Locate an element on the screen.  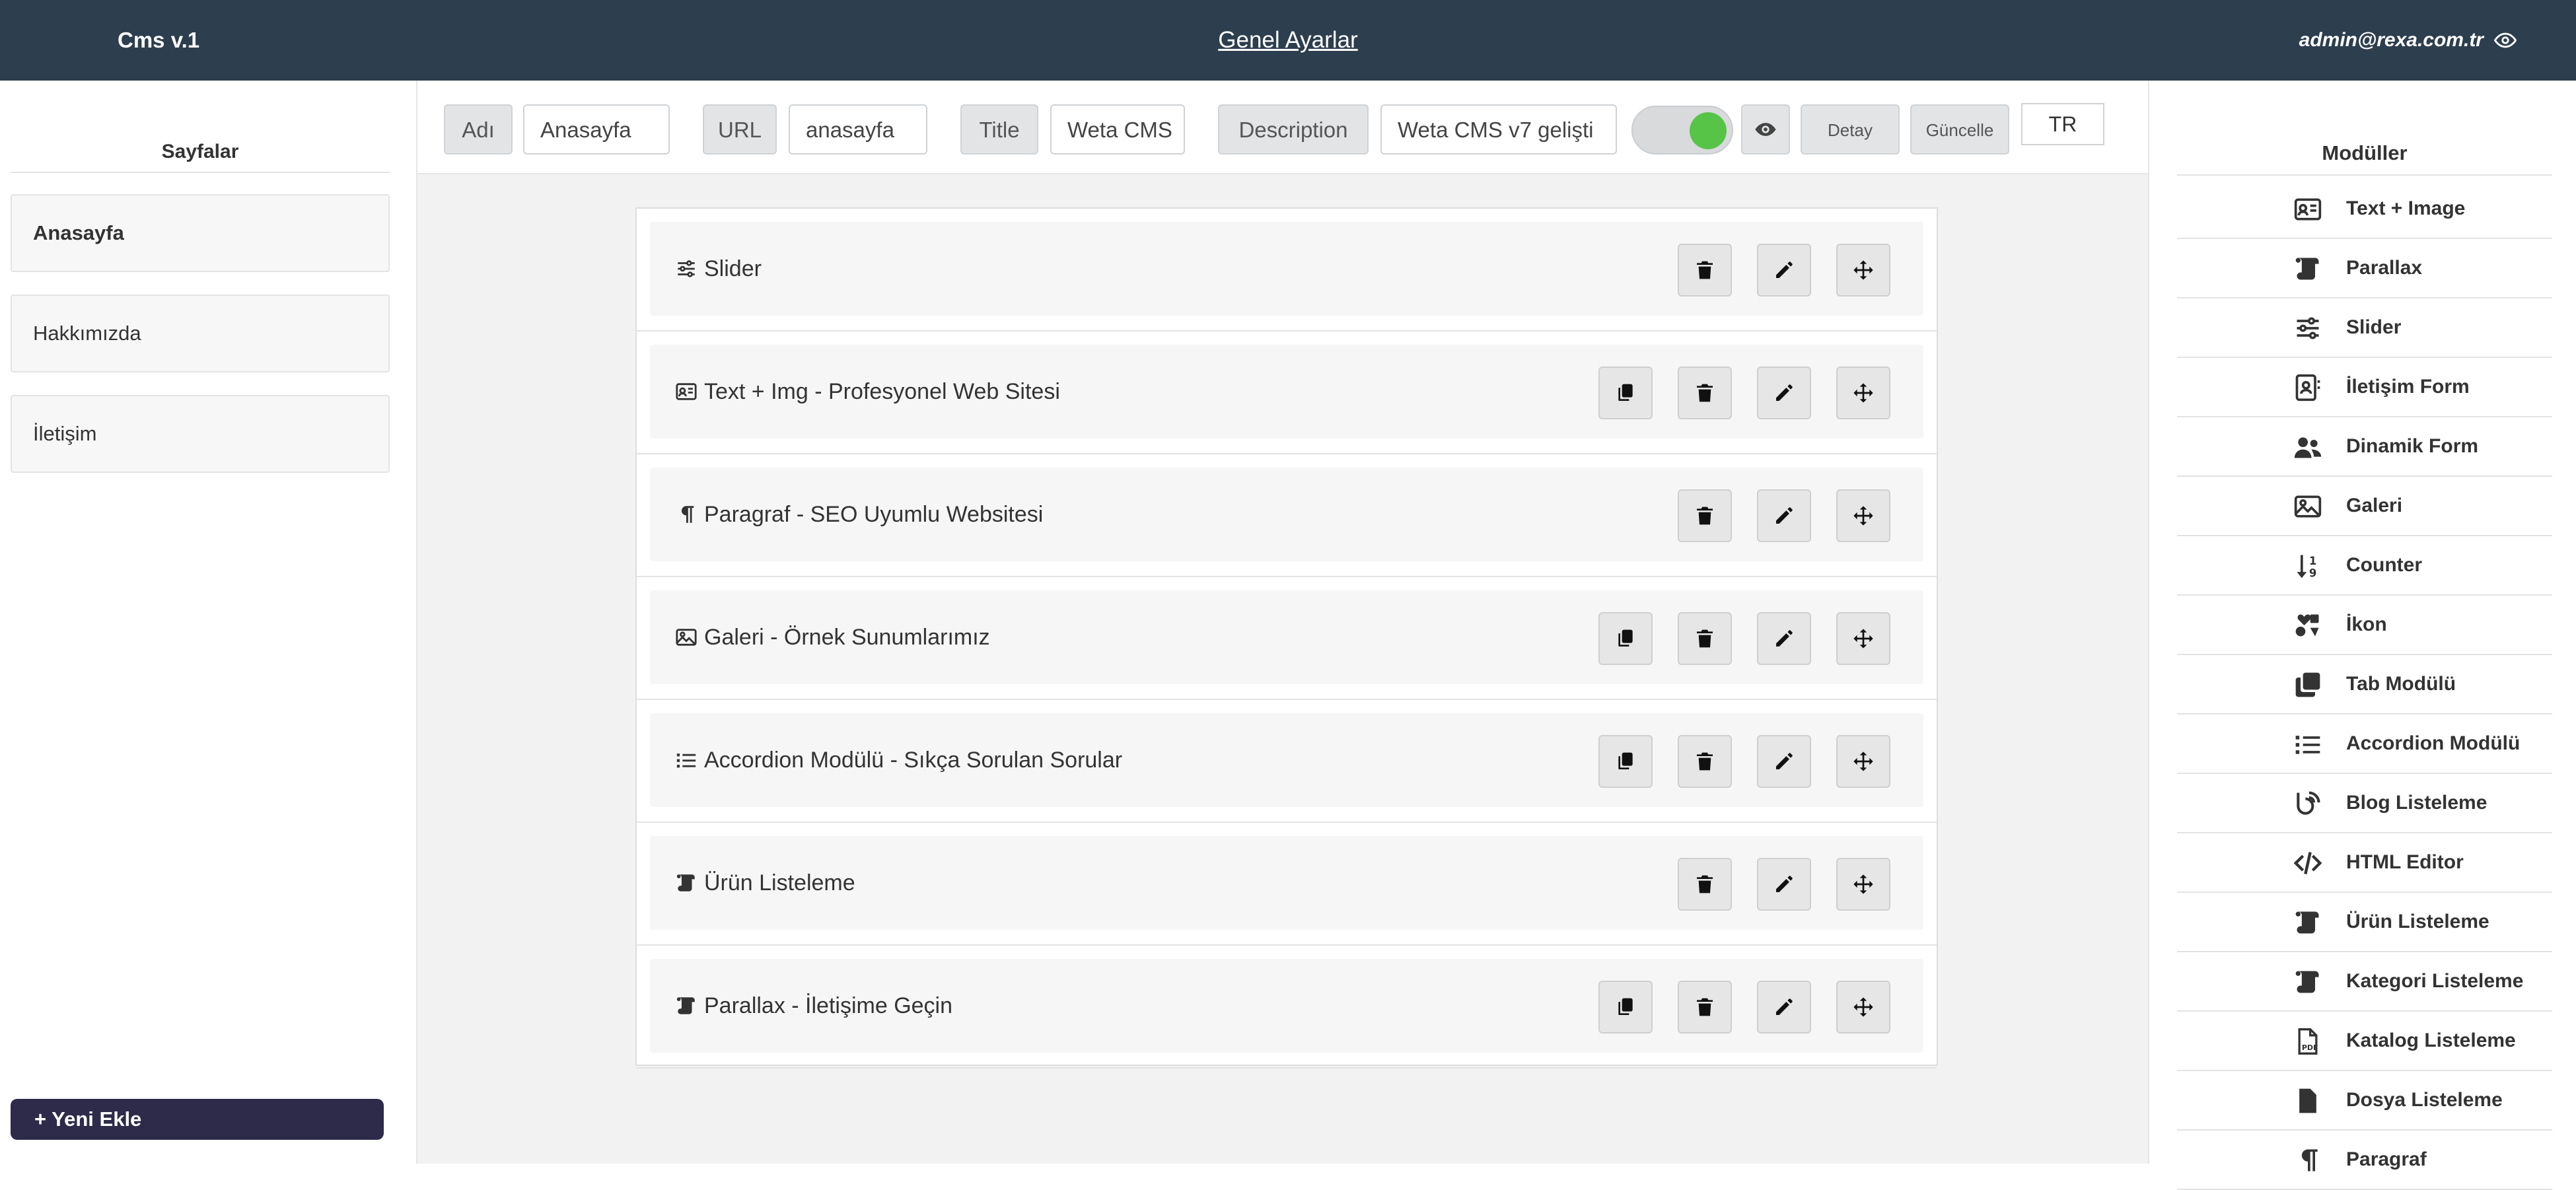
module-palette-item: PDF Katalog Listeleme is located at coordinates (2364, 1041).